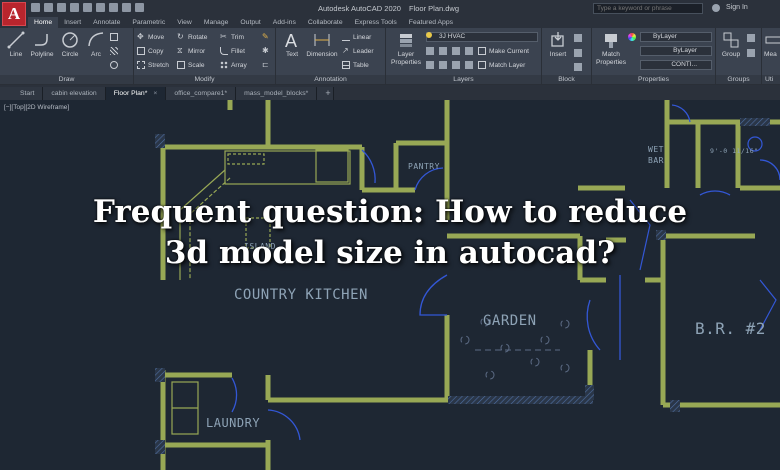 The height and width of the screenshot is (470, 780). I want to click on plot-icon, so click(100, 7).